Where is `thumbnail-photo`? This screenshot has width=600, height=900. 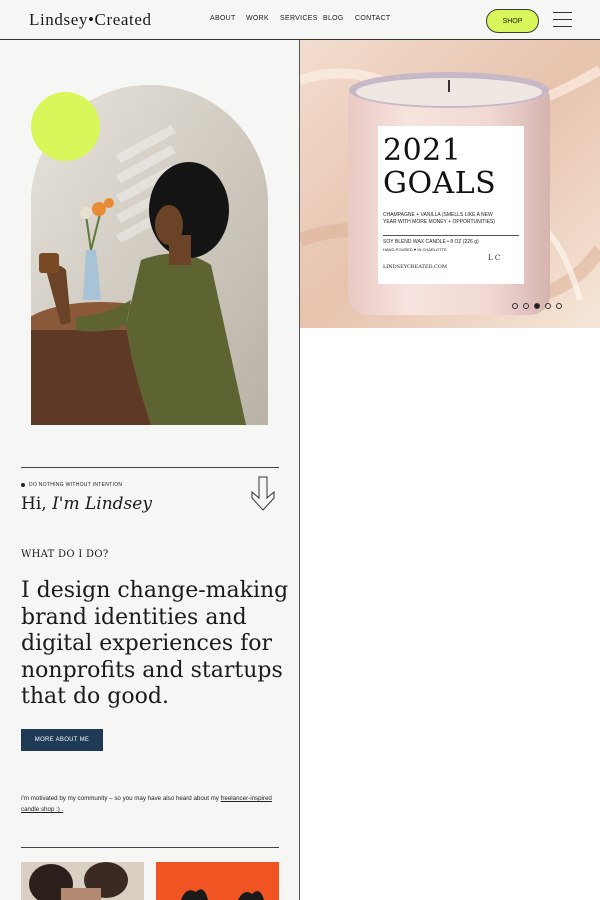 thumbnail-photo is located at coordinates (82, 881).